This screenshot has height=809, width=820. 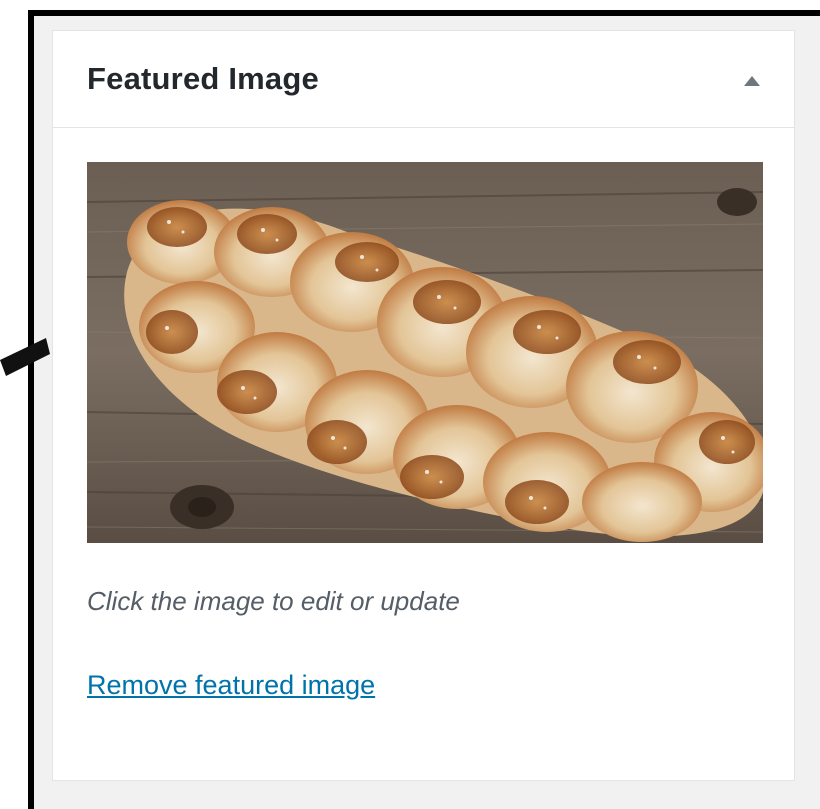 What do you see at coordinates (25, 357) in the screenshot?
I see `annotation-arrow-icon` at bounding box center [25, 357].